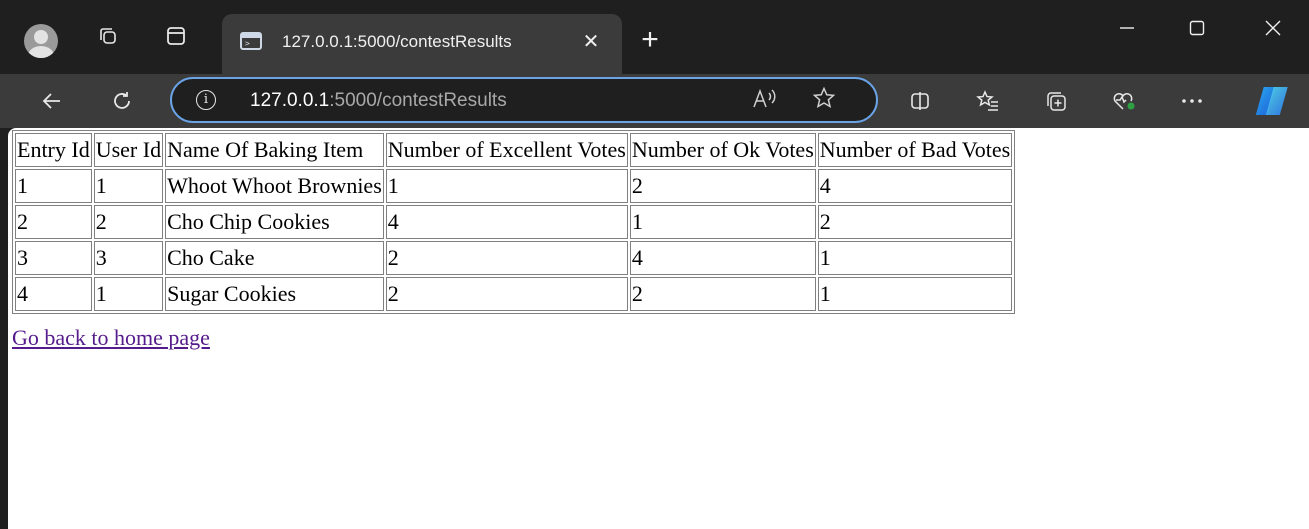  What do you see at coordinates (1124, 101) in the screenshot?
I see `browser-essentials-icon` at bounding box center [1124, 101].